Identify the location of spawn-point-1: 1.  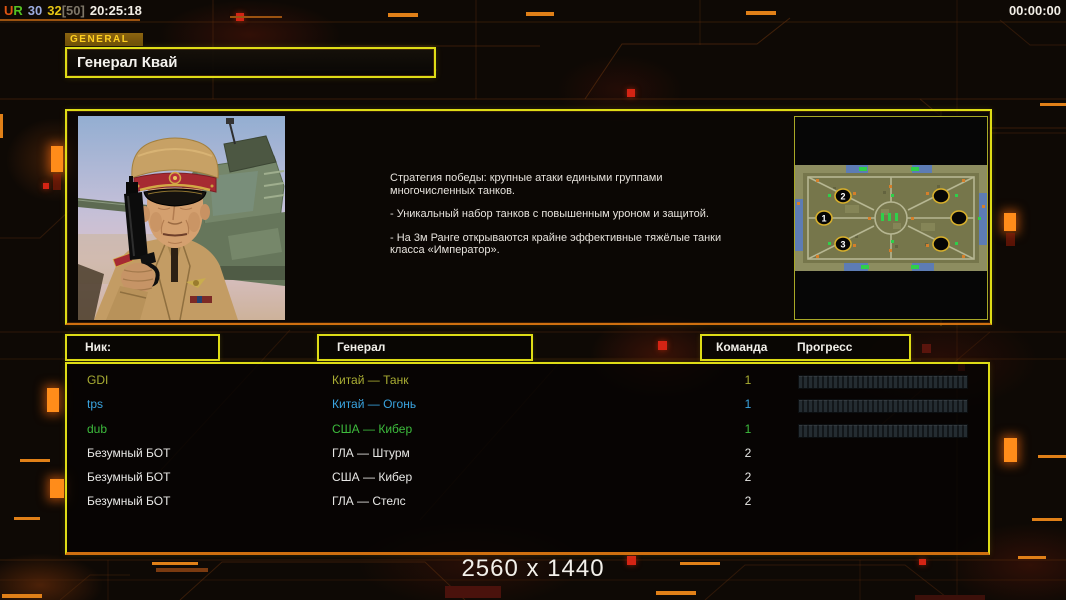
(823, 219).